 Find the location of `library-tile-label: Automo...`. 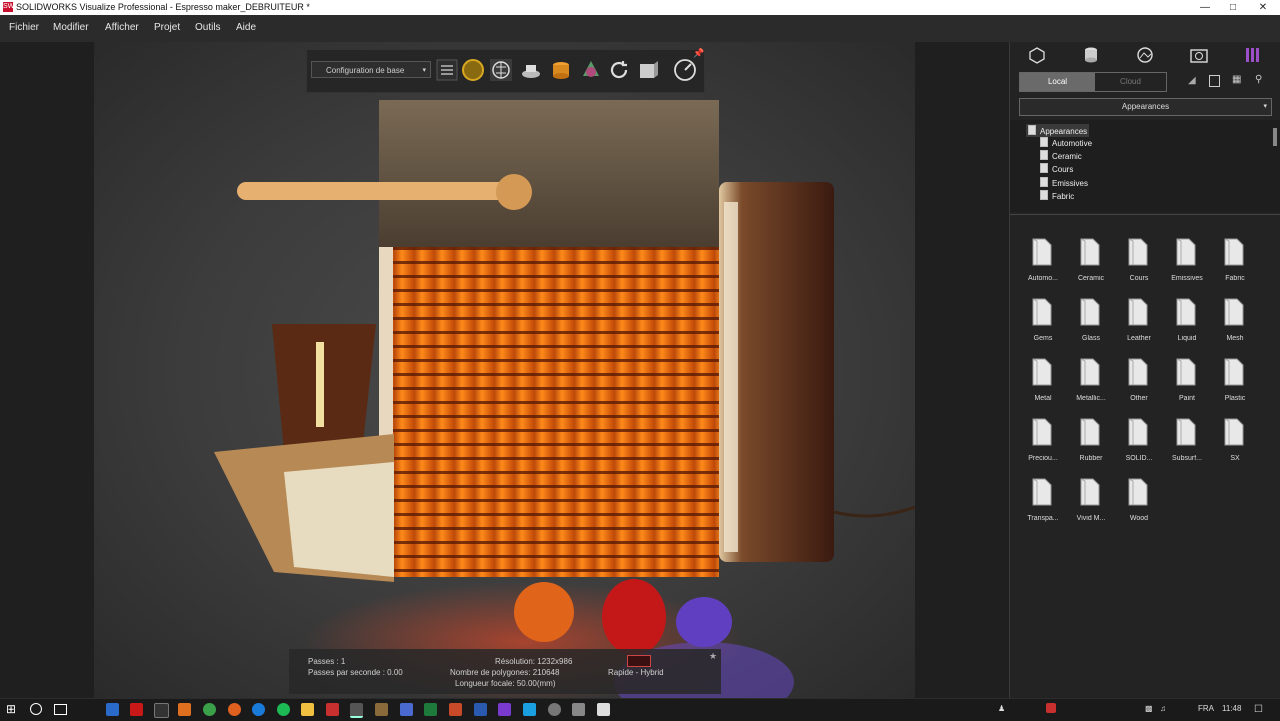

library-tile-label: Automo... is located at coordinates (1043, 278).